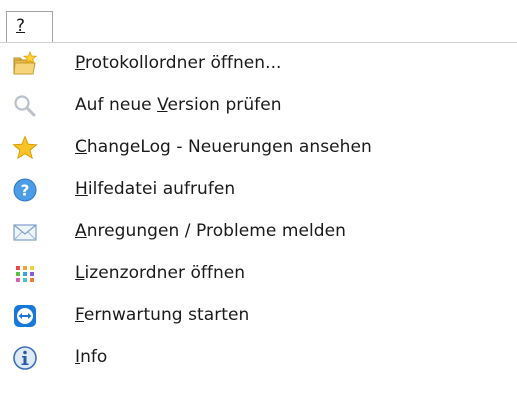 The image size is (517, 398). I want to click on menu-item-remote-support: Fernwartung starten, so click(261, 316).